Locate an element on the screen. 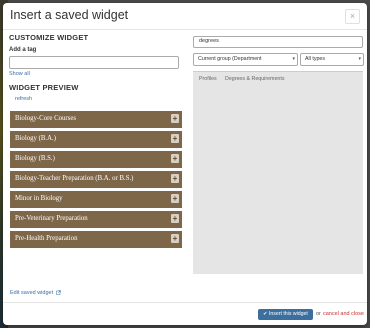 This screenshot has height=328, width=370. group-select: Current group (Department ▾ is located at coordinates (245, 59).